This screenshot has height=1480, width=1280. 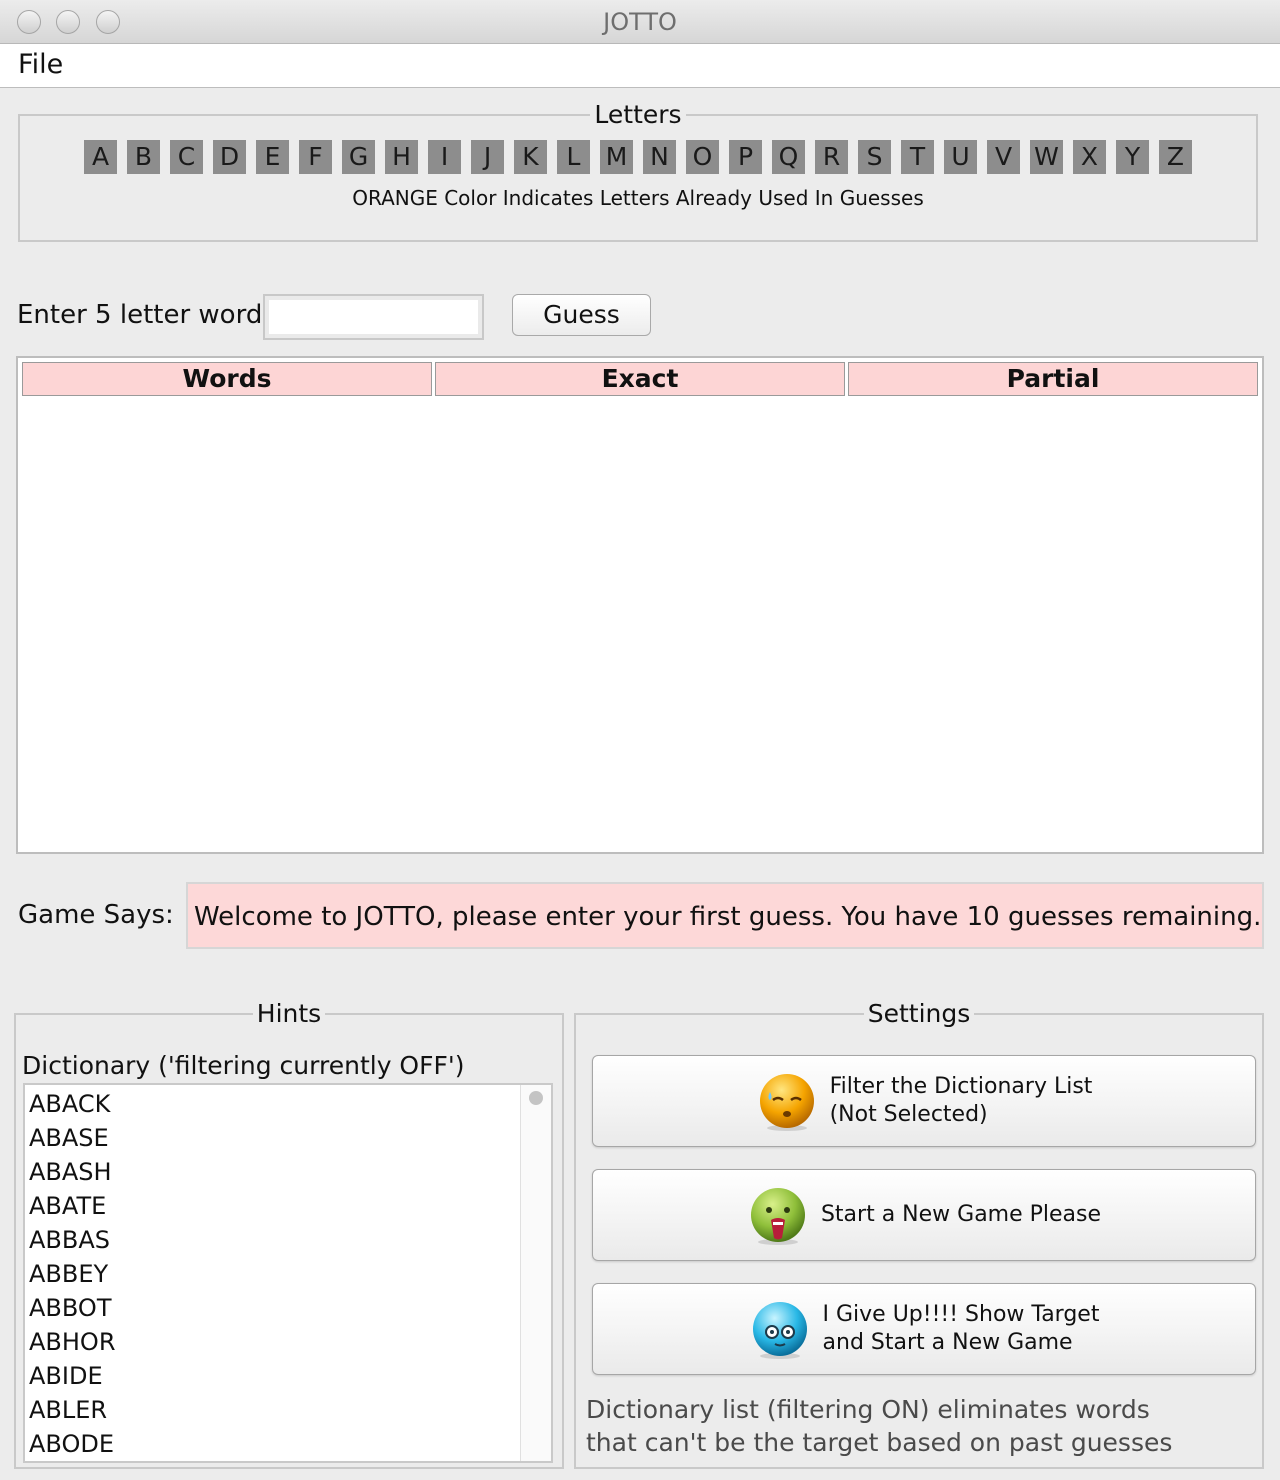 What do you see at coordinates (1089, 157) in the screenshot?
I see `letter-x: X` at bounding box center [1089, 157].